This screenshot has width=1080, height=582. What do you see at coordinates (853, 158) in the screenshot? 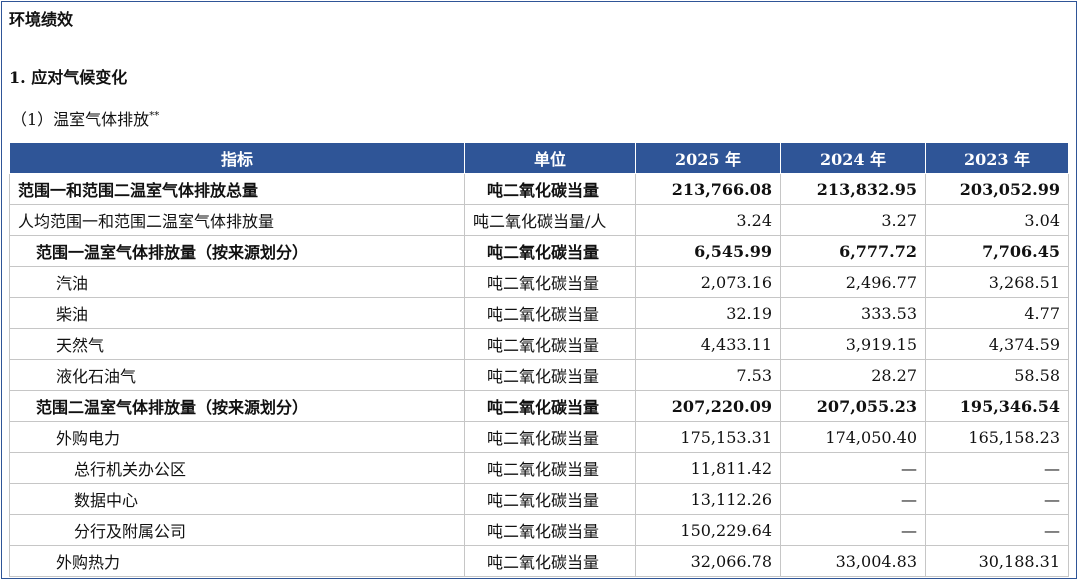
I see `header-2024: 2024 年` at bounding box center [853, 158].